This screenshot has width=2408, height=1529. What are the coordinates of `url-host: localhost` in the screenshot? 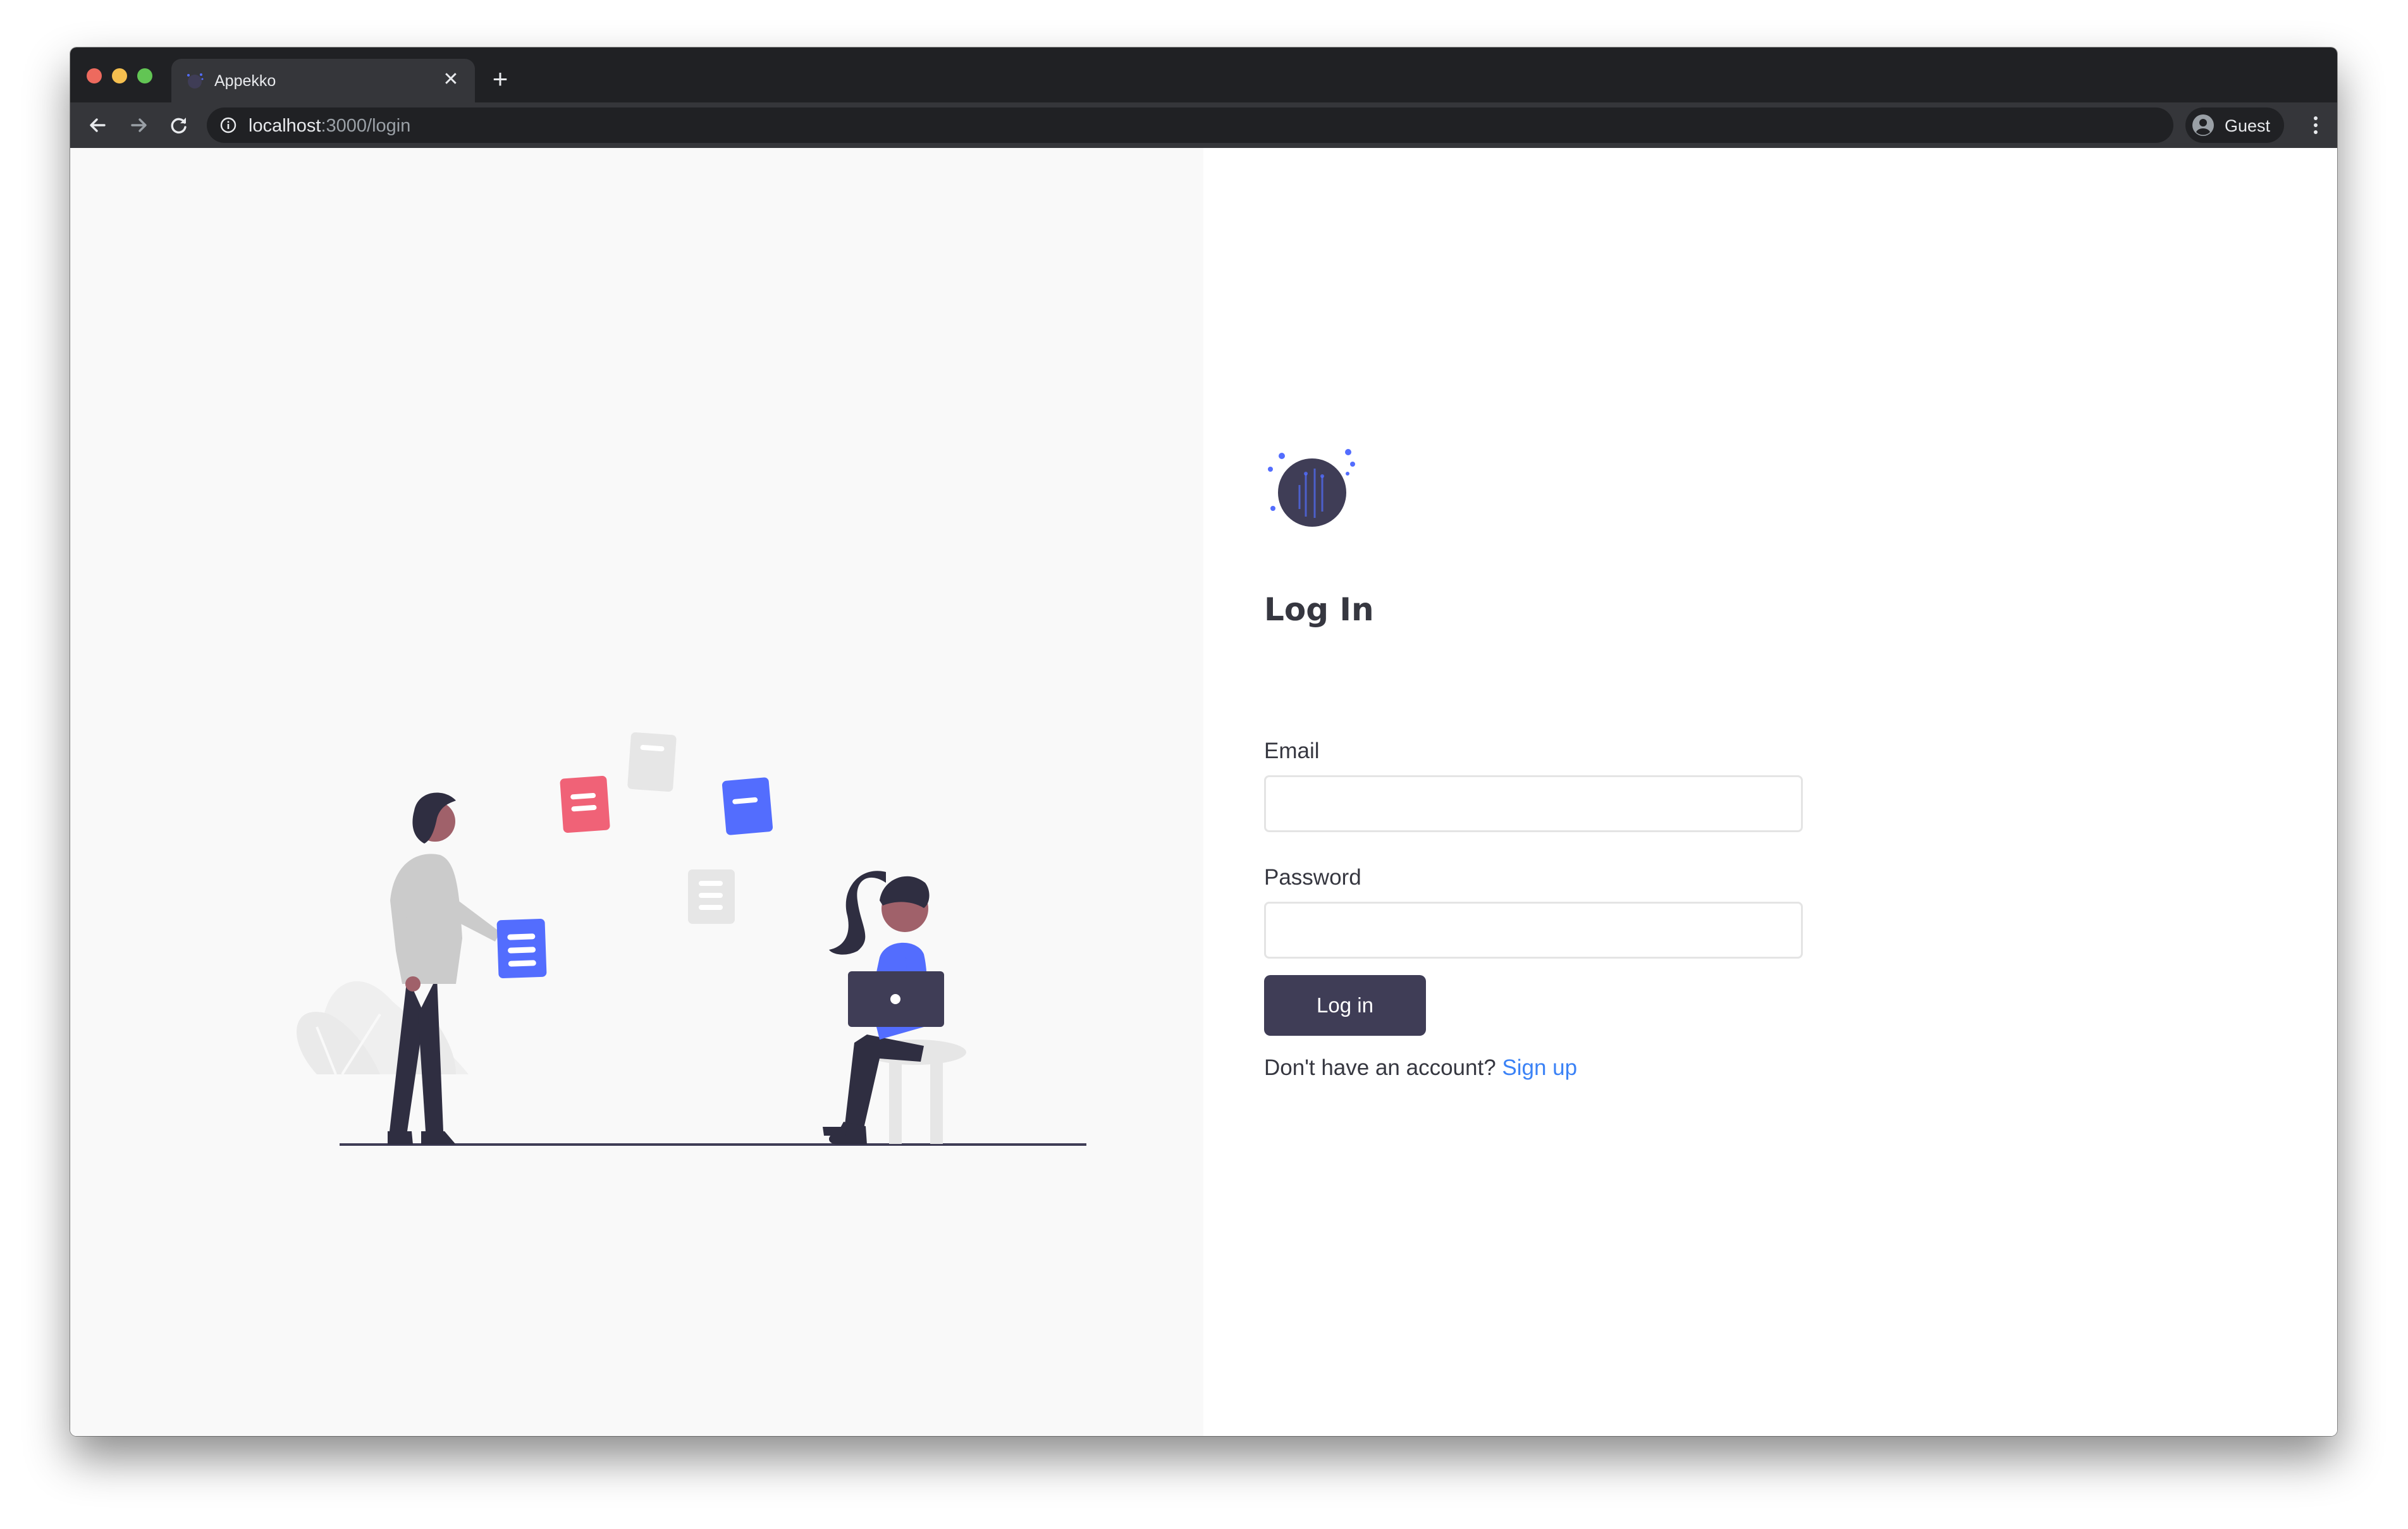 It's located at (285, 126).